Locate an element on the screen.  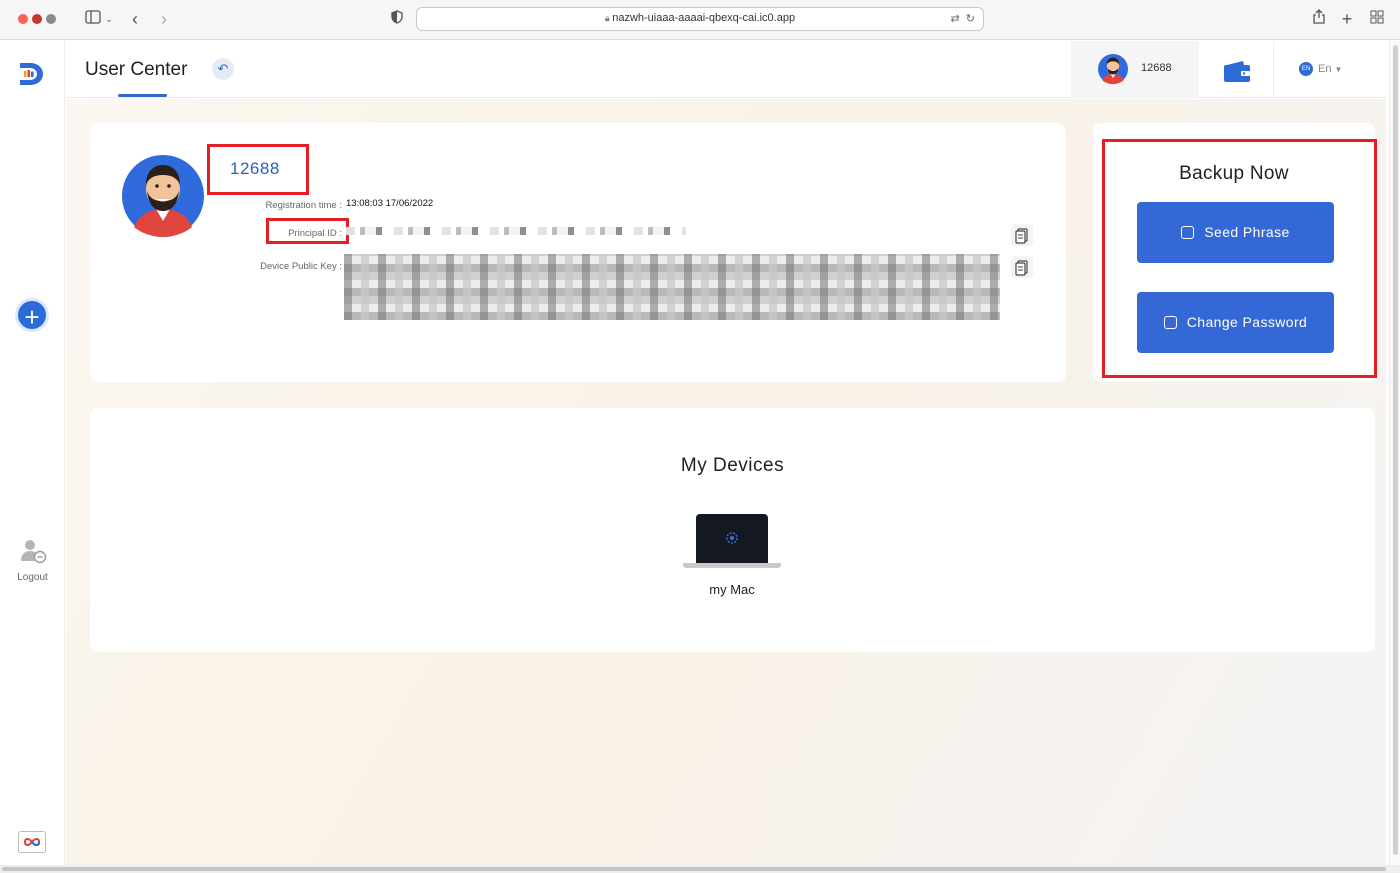
app-sidebar: + Logout is located at coordinates (32, 453).